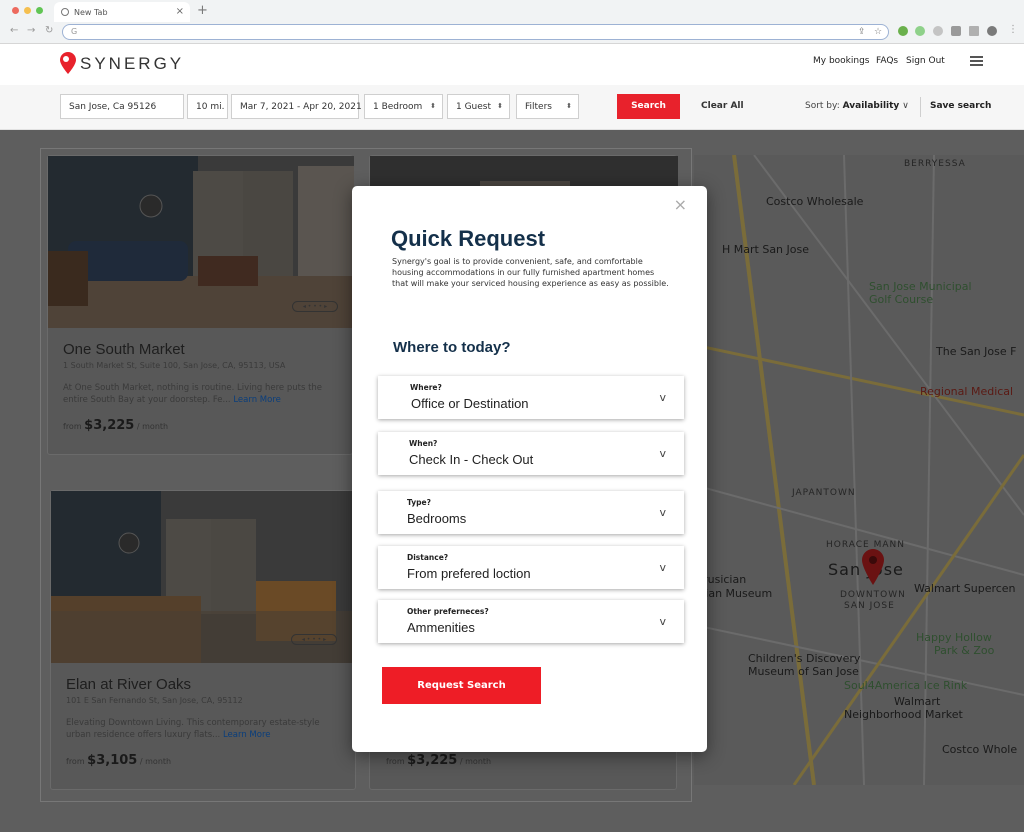 This screenshot has width=1024, height=832. I want to click on filters-select-value: Filters, so click(538, 107).